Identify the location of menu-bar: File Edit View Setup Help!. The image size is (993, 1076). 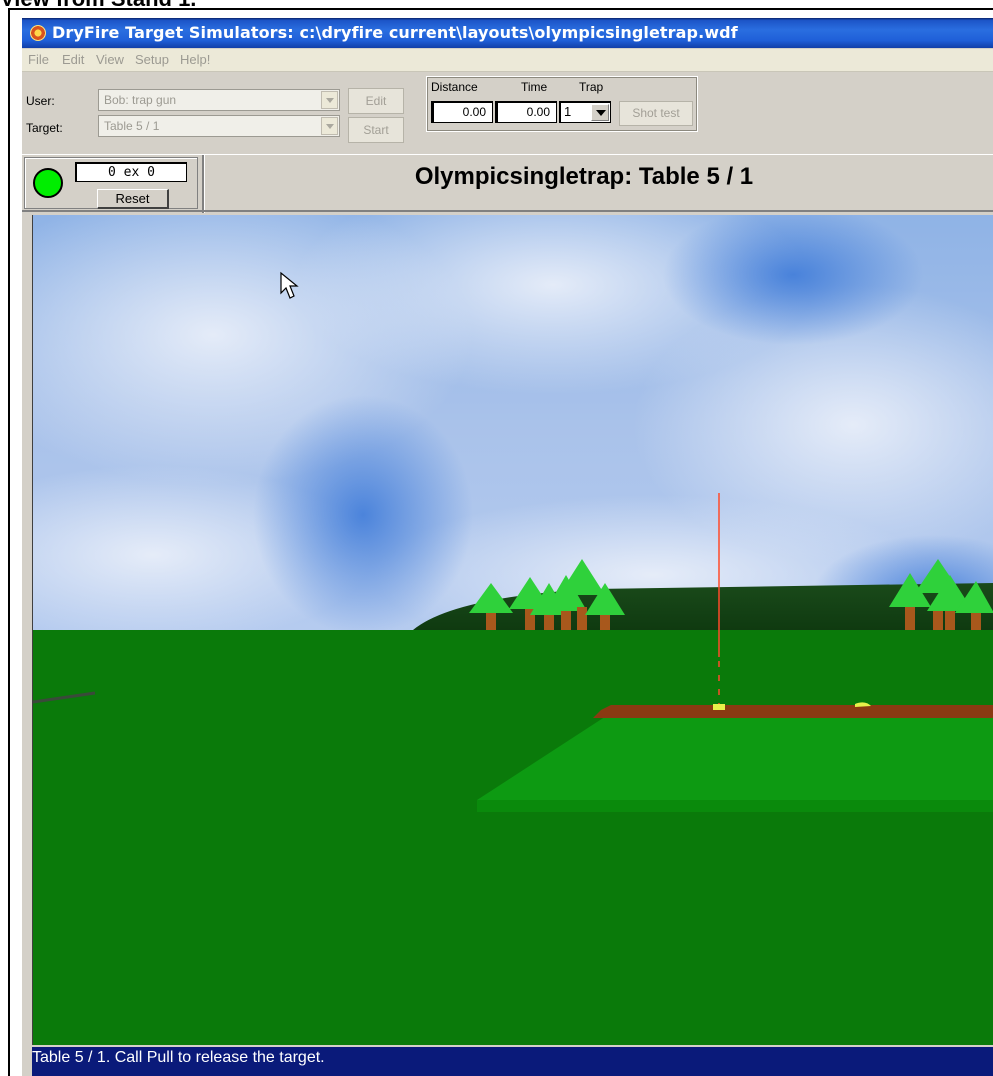
(507, 60).